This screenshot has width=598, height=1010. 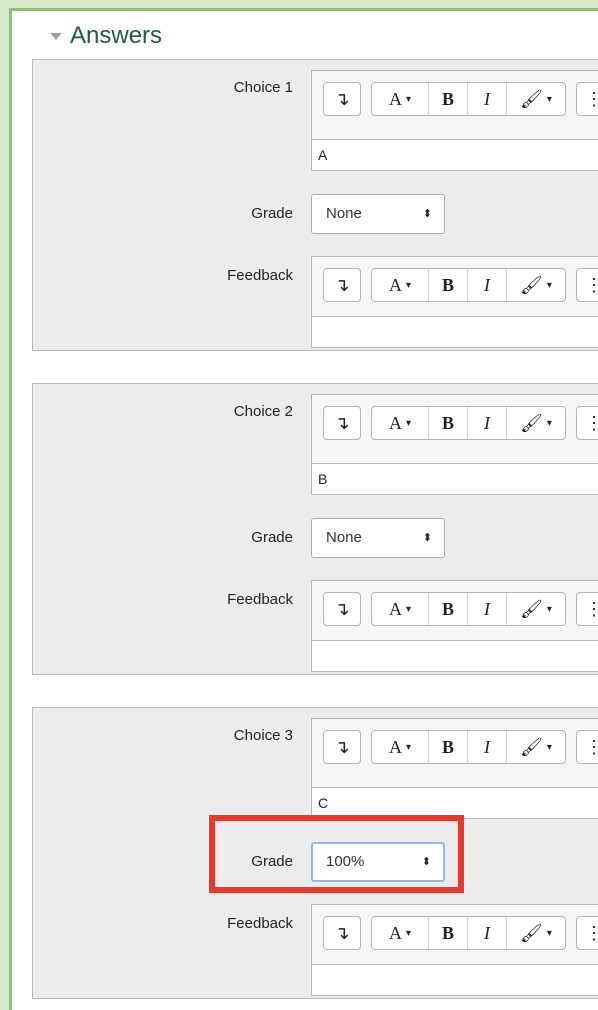 I want to click on choice-text-field: A, so click(x=455, y=154).